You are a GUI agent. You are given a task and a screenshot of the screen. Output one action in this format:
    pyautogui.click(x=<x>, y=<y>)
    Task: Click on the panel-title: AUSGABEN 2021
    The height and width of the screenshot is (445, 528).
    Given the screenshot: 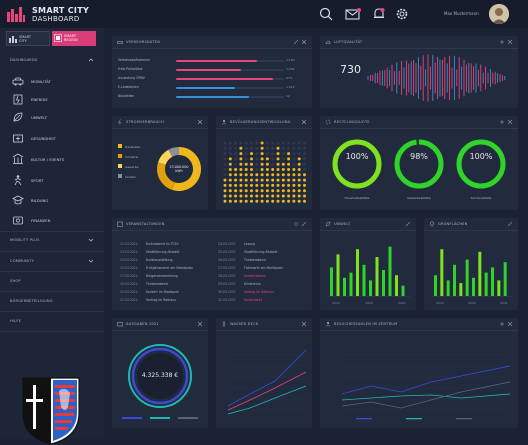 What is the action you would take?
    pyautogui.click(x=142, y=324)
    